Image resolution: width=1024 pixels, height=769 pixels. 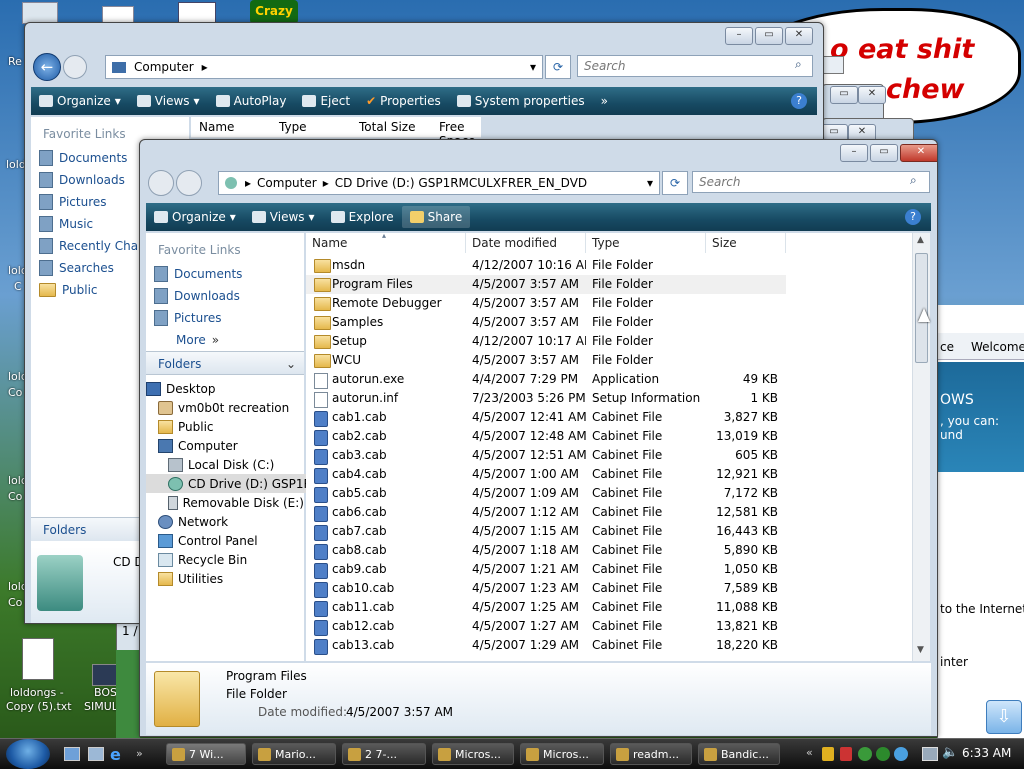 What do you see at coordinates (811, 182) in the screenshot?
I see `front-search-input: Search` at bounding box center [811, 182].